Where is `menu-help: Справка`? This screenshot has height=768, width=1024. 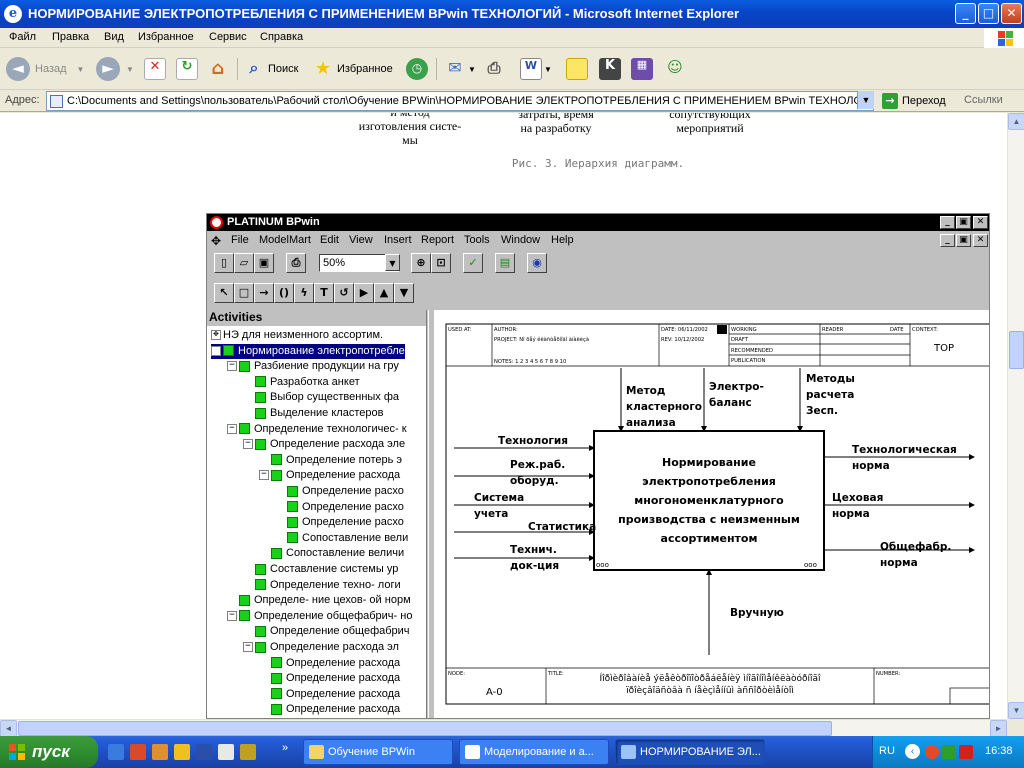 menu-help: Справка is located at coordinates (281, 37).